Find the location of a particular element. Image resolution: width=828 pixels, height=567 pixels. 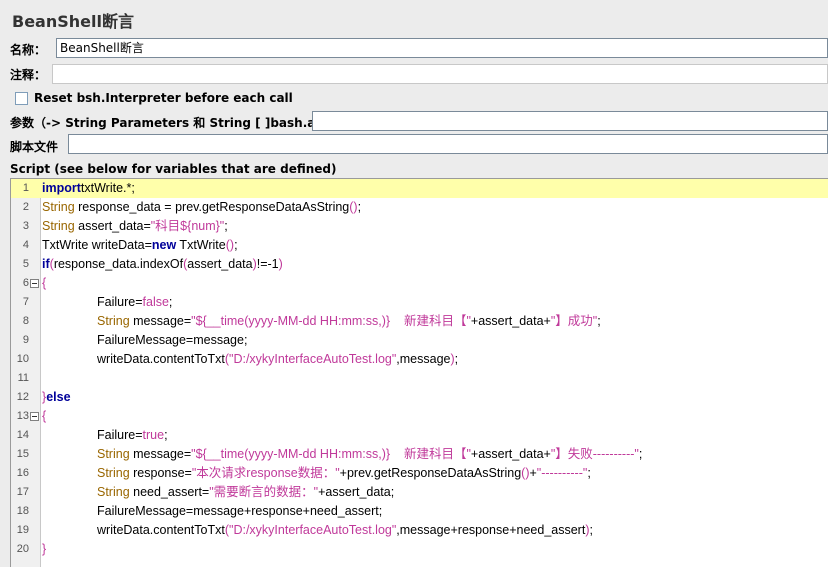

line-number: 18 is located at coordinates (22, 511).